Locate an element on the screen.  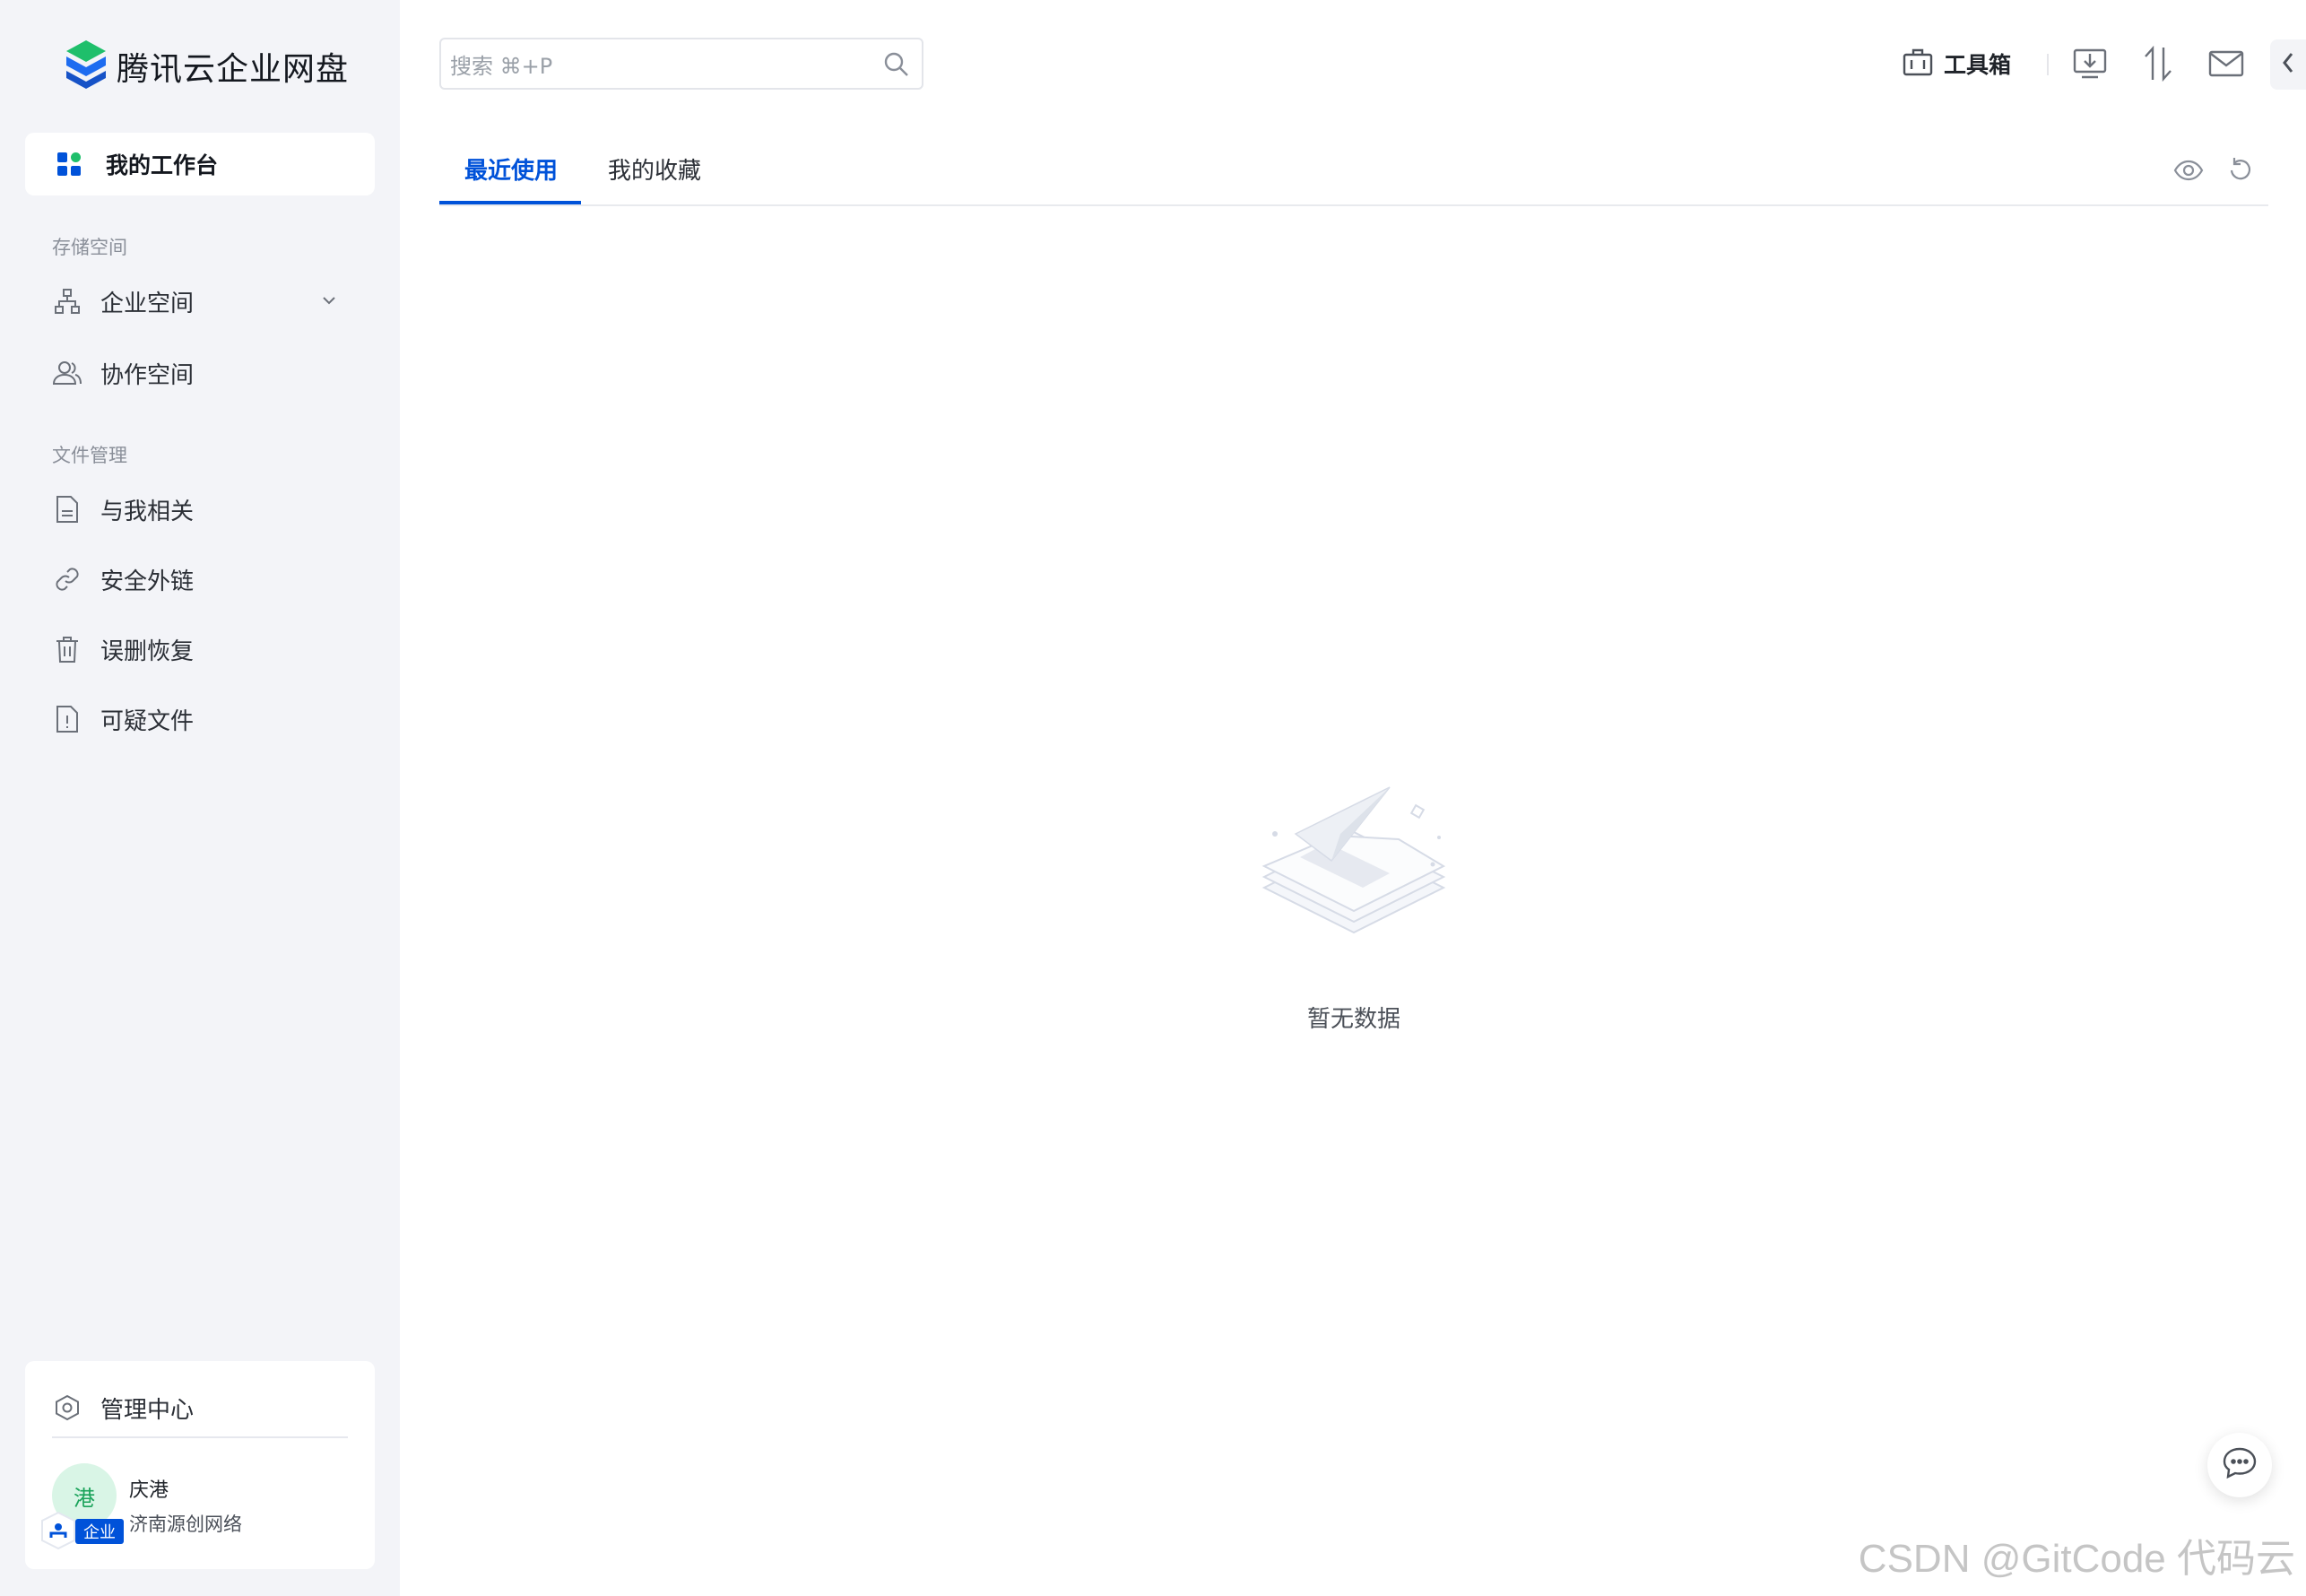
sidebar-item-suspicious: 可疑文件 is located at coordinates (213, 719).